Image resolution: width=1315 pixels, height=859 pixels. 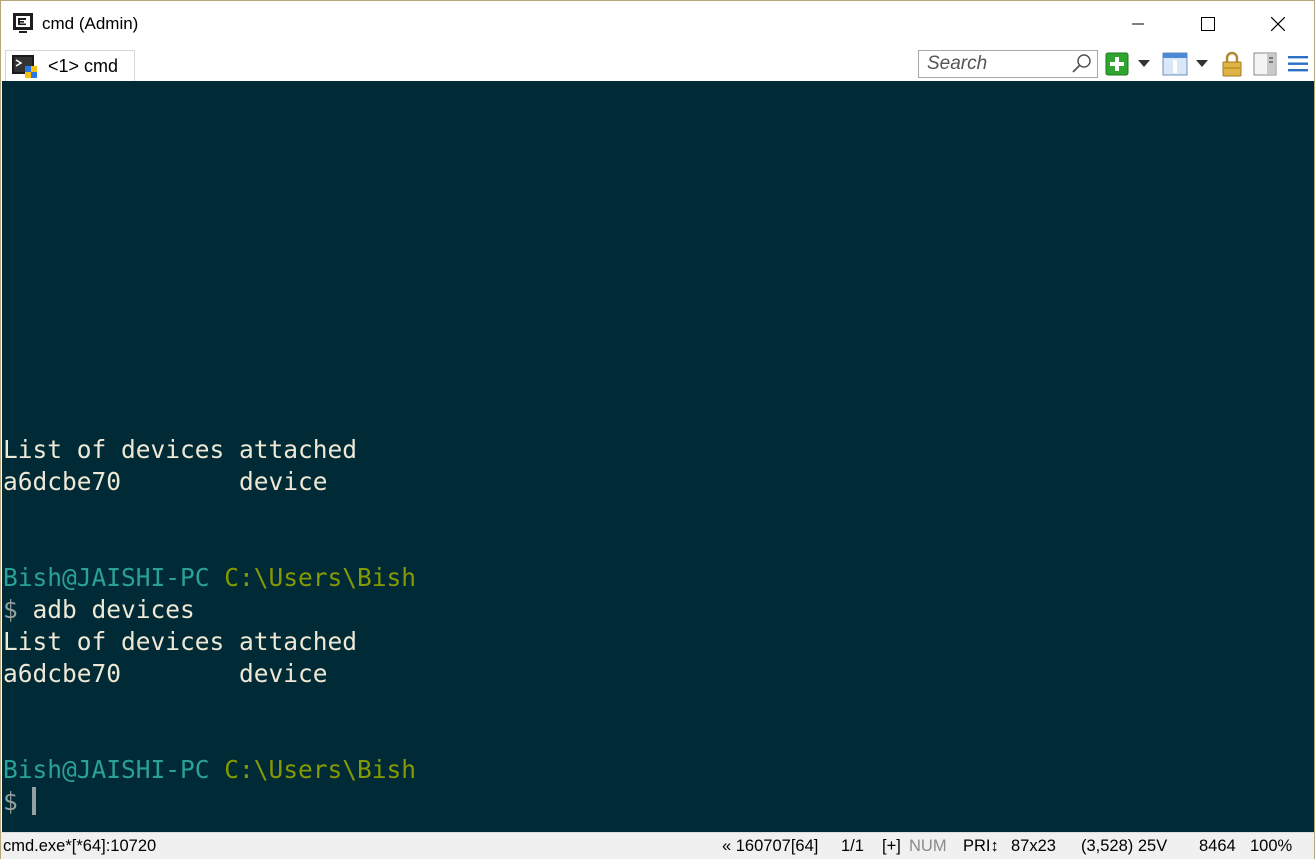 What do you see at coordinates (852, 846) in the screenshot?
I see `status-pages: 1/1` at bounding box center [852, 846].